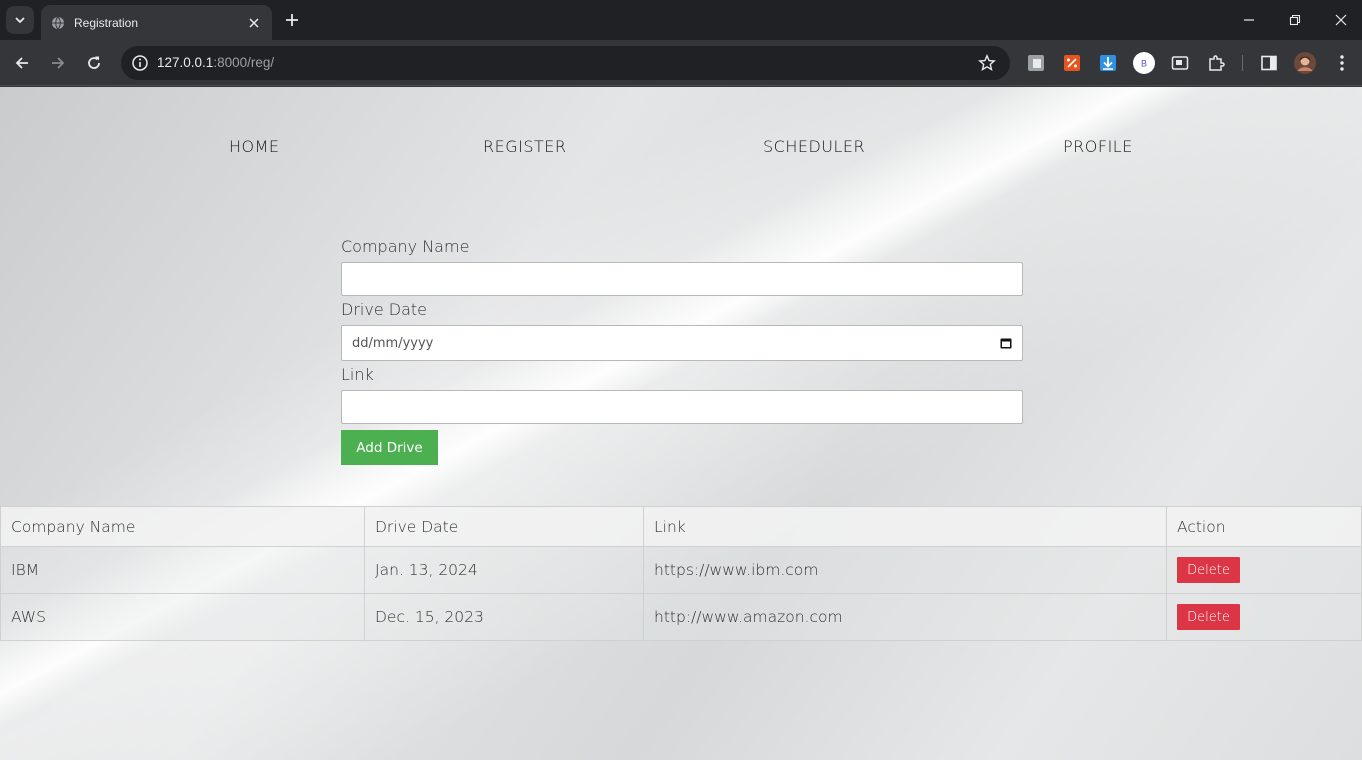 This screenshot has width=1362, height=760. Describe the element at coordinates (1242, 63) in the screenshot. I see `toolbar-divider` at that location.